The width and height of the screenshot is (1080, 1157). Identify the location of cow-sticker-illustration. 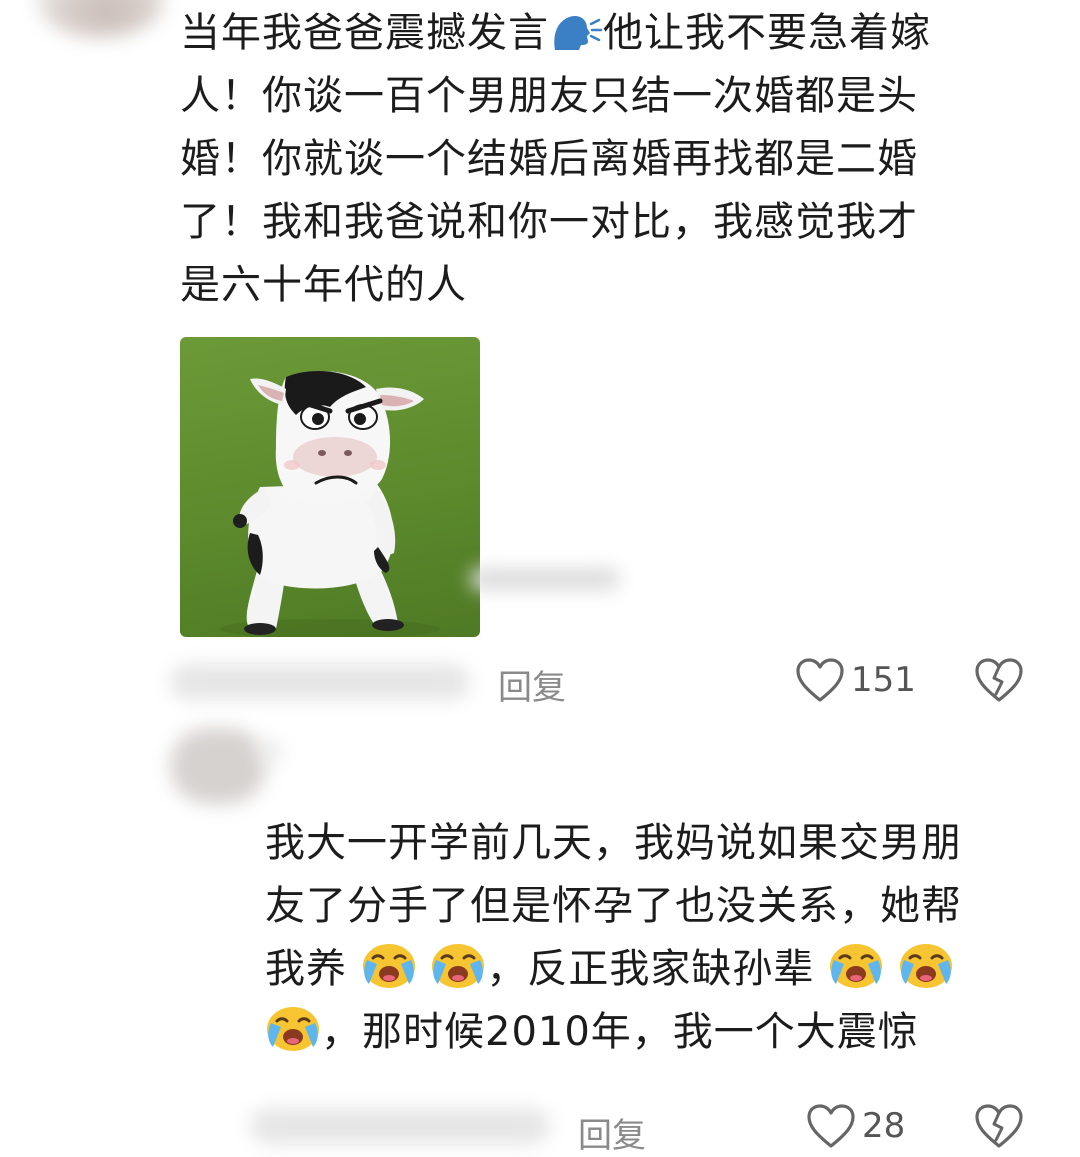
(330, 504).